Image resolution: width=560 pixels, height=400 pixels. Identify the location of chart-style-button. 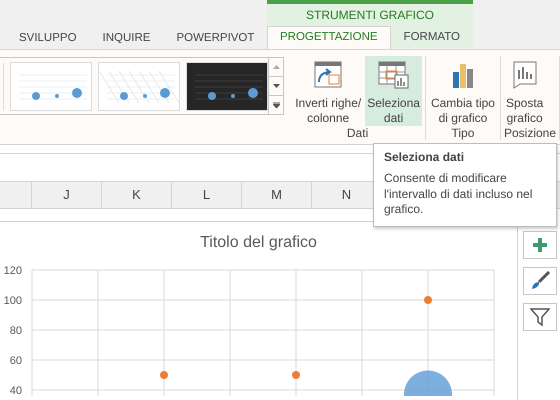
(540, 281).